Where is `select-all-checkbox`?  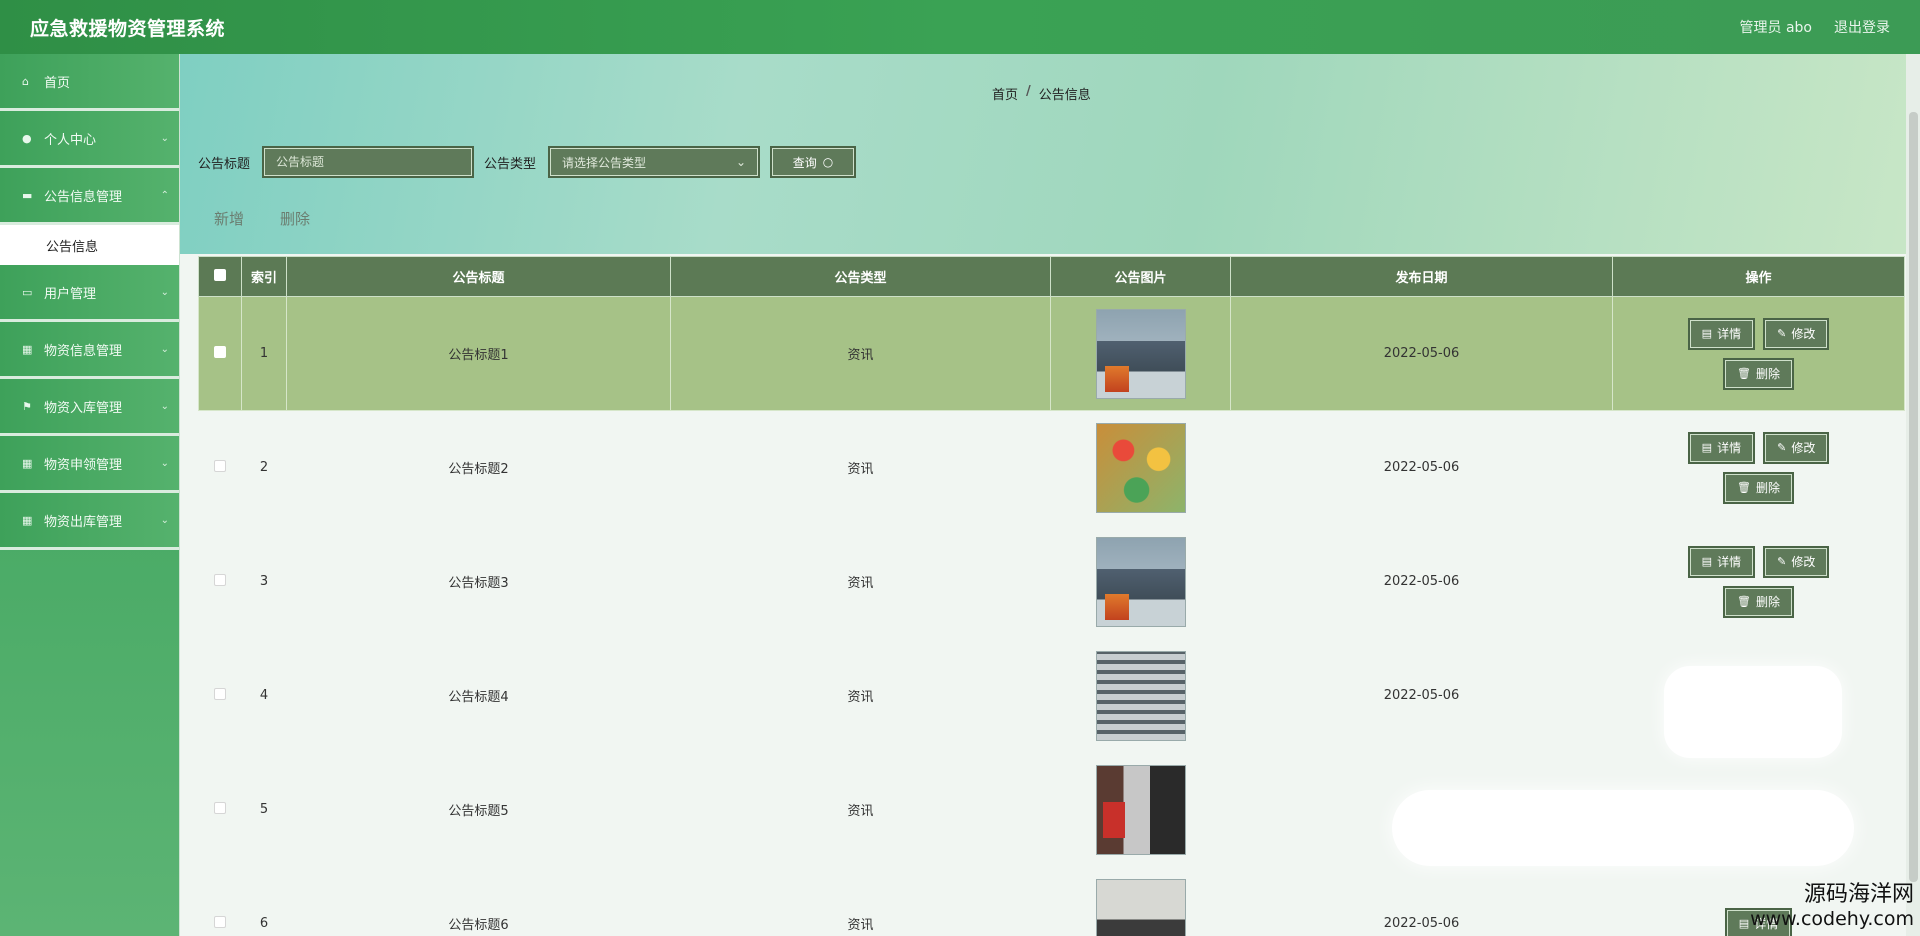
select-all-checkbox is located at coordinates (220, 274).